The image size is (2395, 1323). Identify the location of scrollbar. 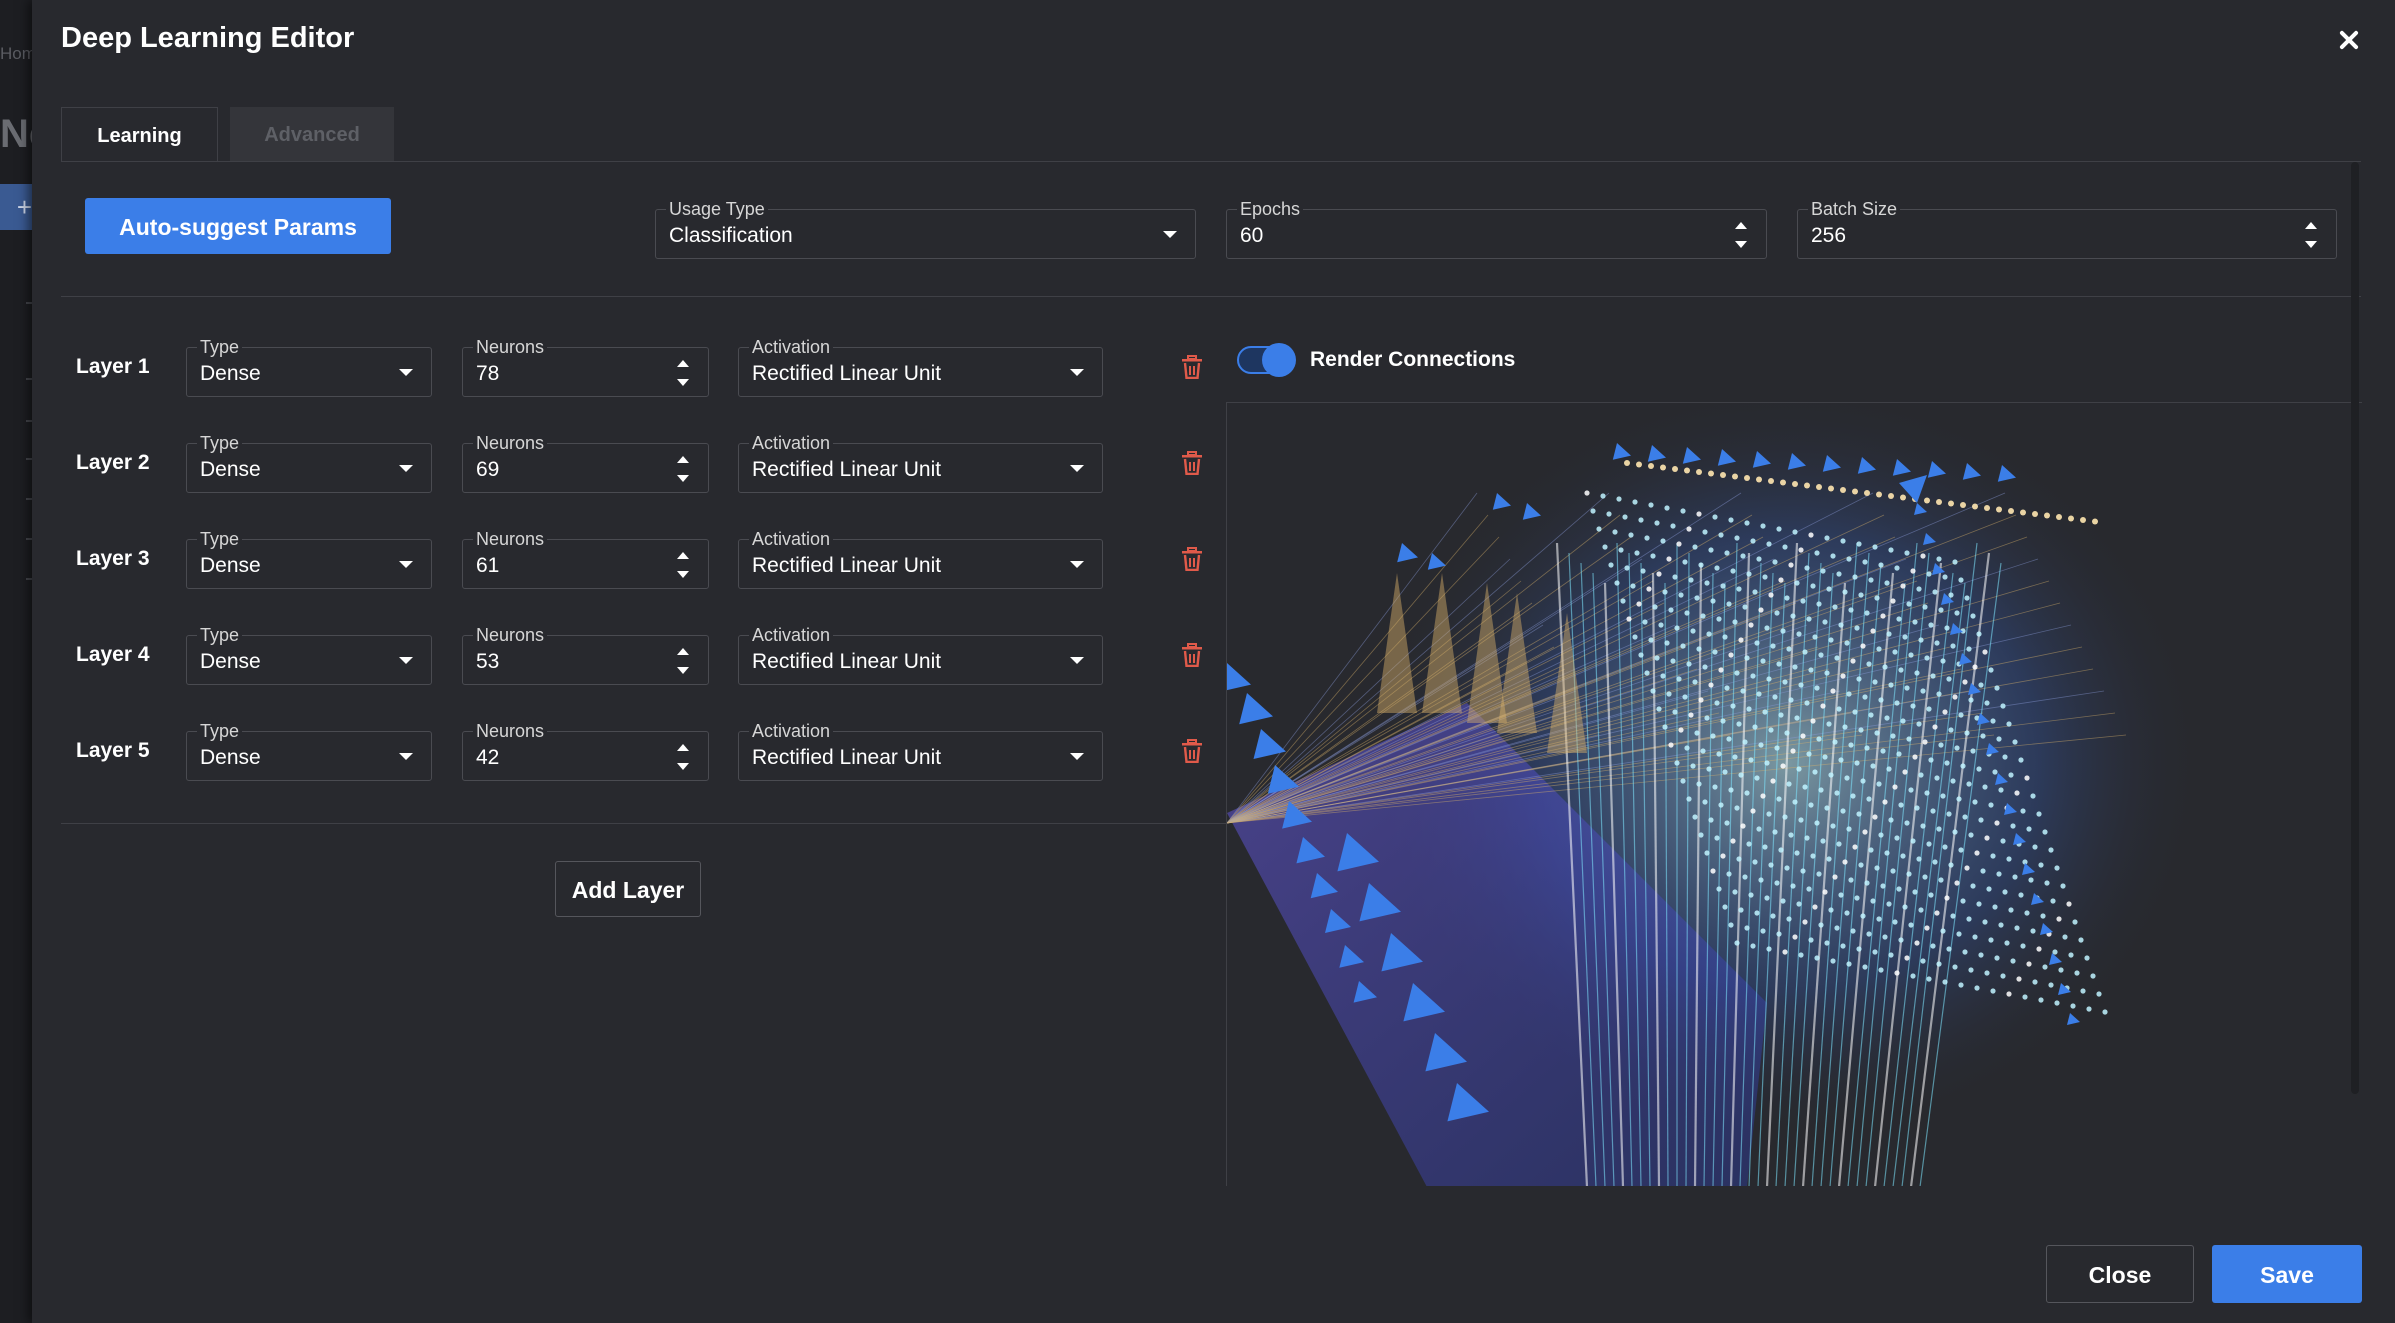
(2355, 628).